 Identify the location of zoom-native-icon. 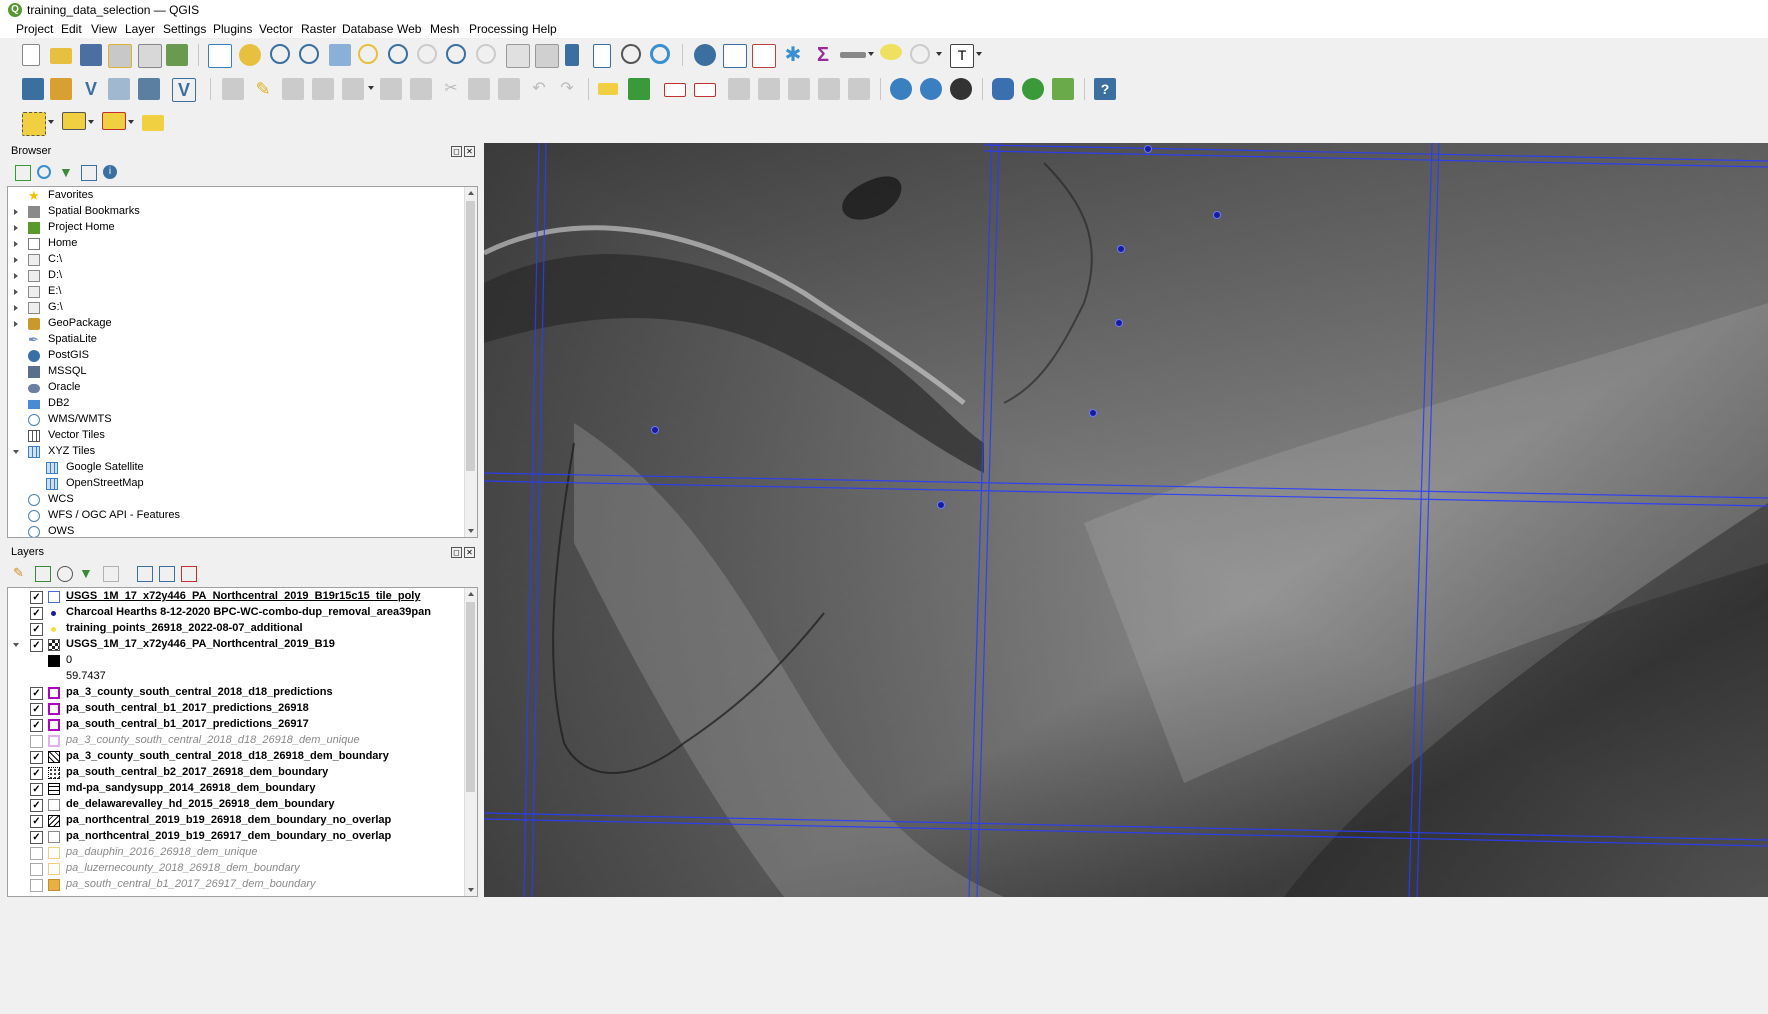
(427, 54).